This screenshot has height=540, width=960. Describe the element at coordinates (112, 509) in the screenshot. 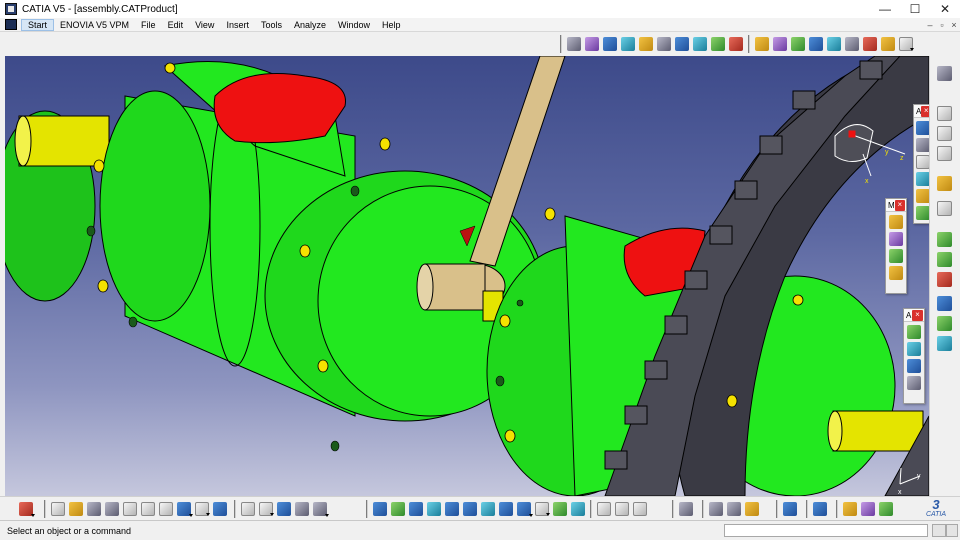

I see `print-icon` at that location.